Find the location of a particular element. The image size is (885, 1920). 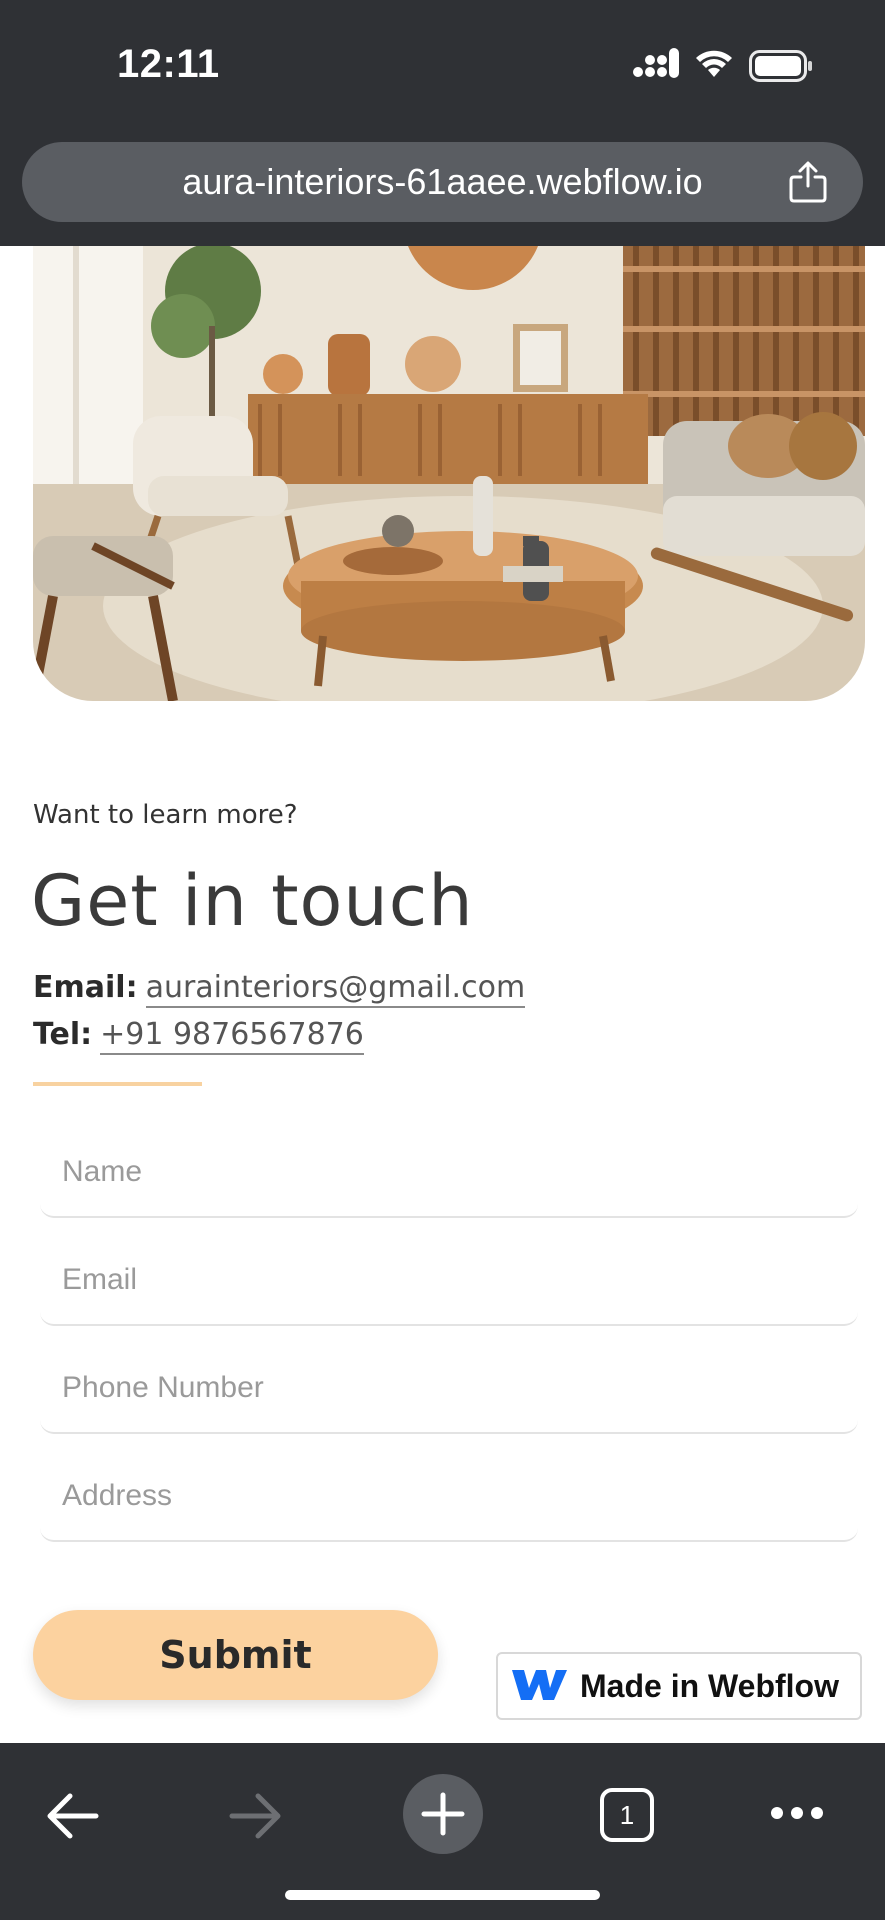

forward-arrow-icon is located at coordinates (256, 1816).